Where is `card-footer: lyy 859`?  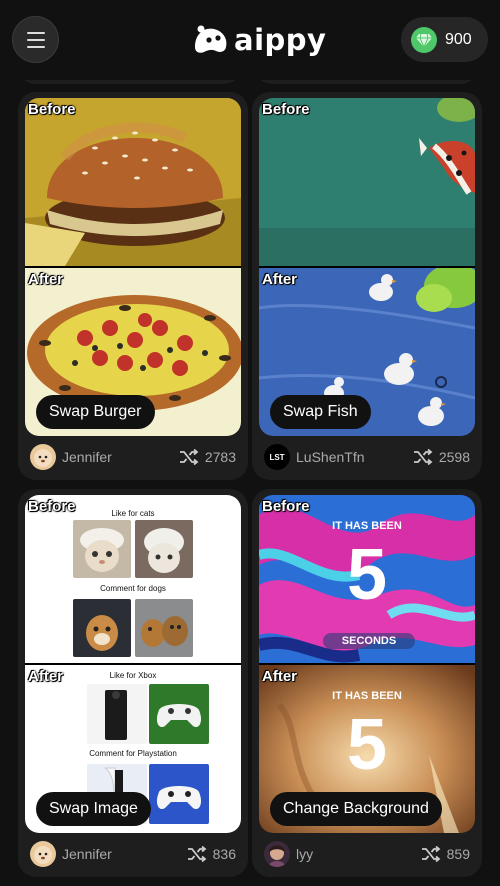
card-footer: lyy 859 is located at coordinates (367, 854).